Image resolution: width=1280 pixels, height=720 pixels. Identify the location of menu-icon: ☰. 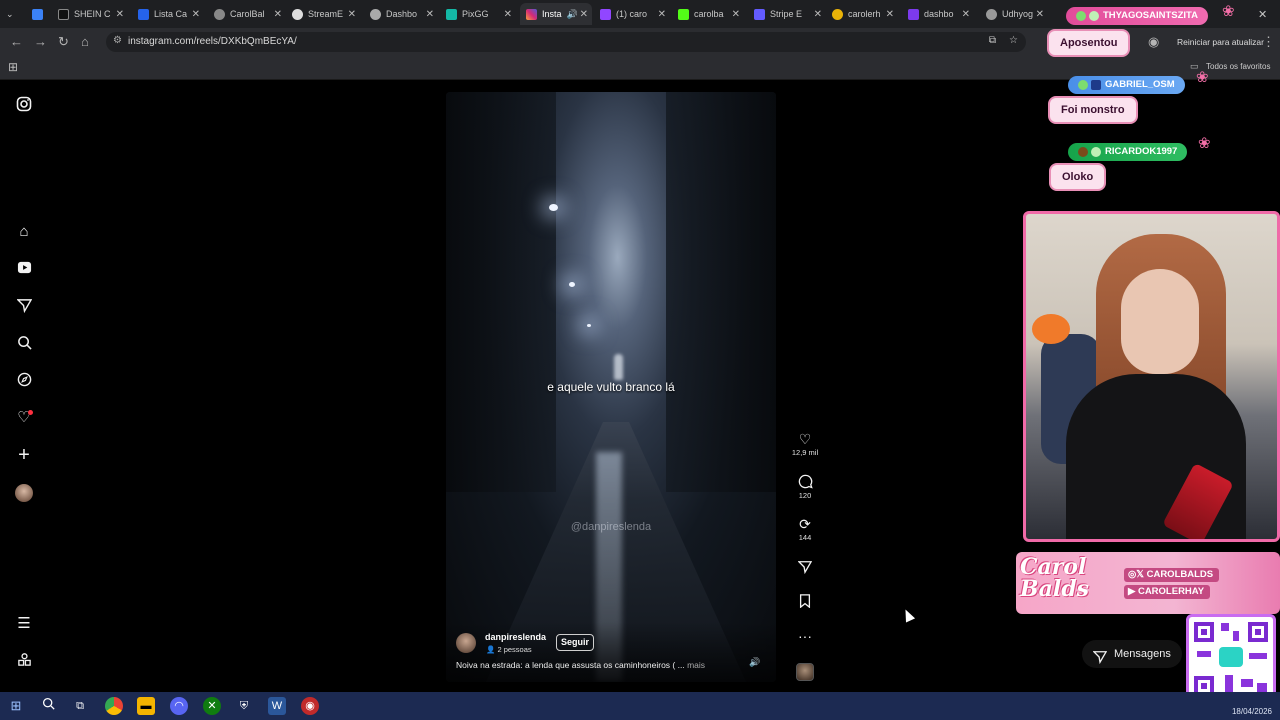
(24, 624).